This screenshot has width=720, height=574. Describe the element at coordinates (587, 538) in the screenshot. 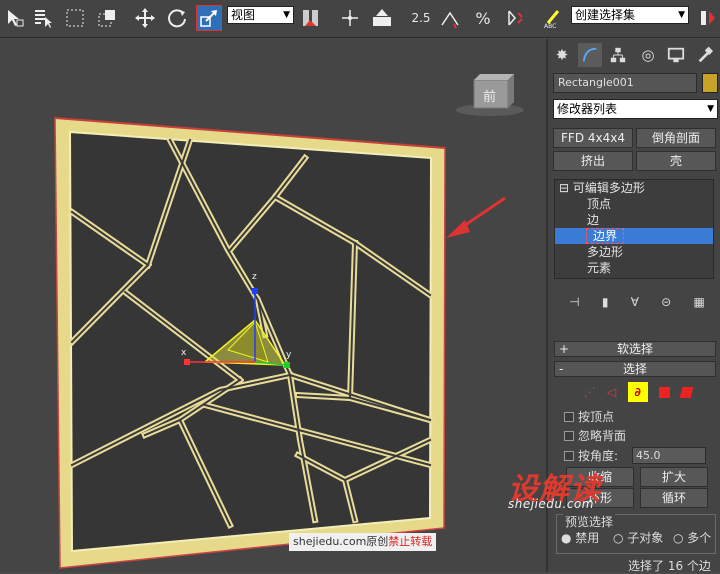

I see `preview-off-label: 禁用` at that location.